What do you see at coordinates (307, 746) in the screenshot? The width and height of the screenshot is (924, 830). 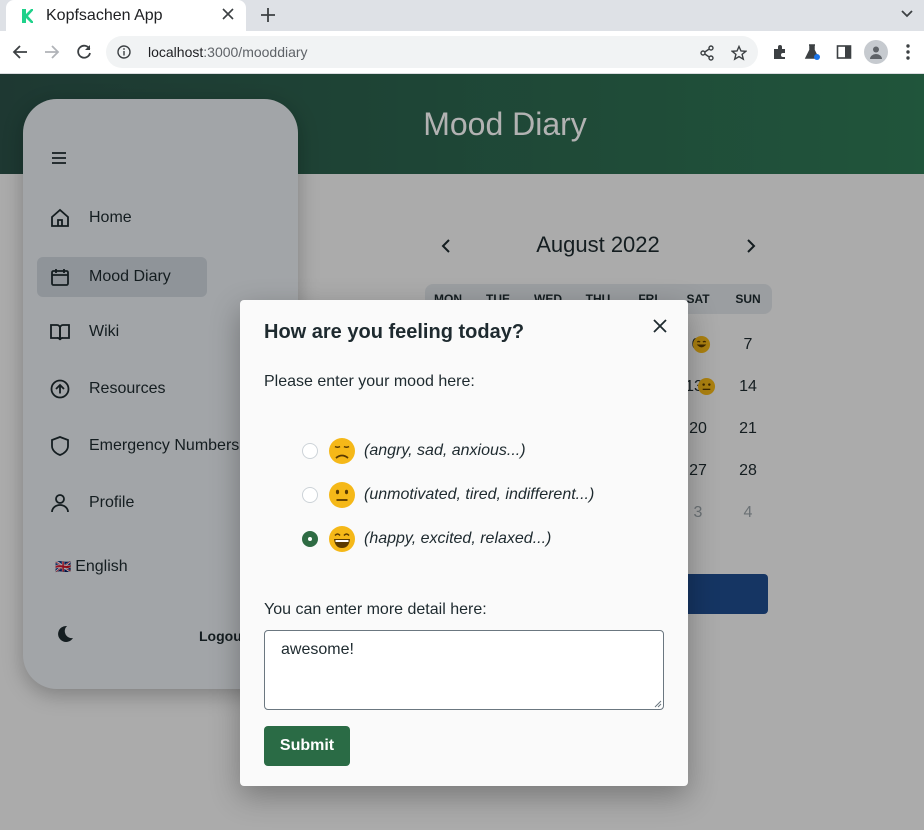 I see `submit-button: Submit` at bounding box center [307, 746].